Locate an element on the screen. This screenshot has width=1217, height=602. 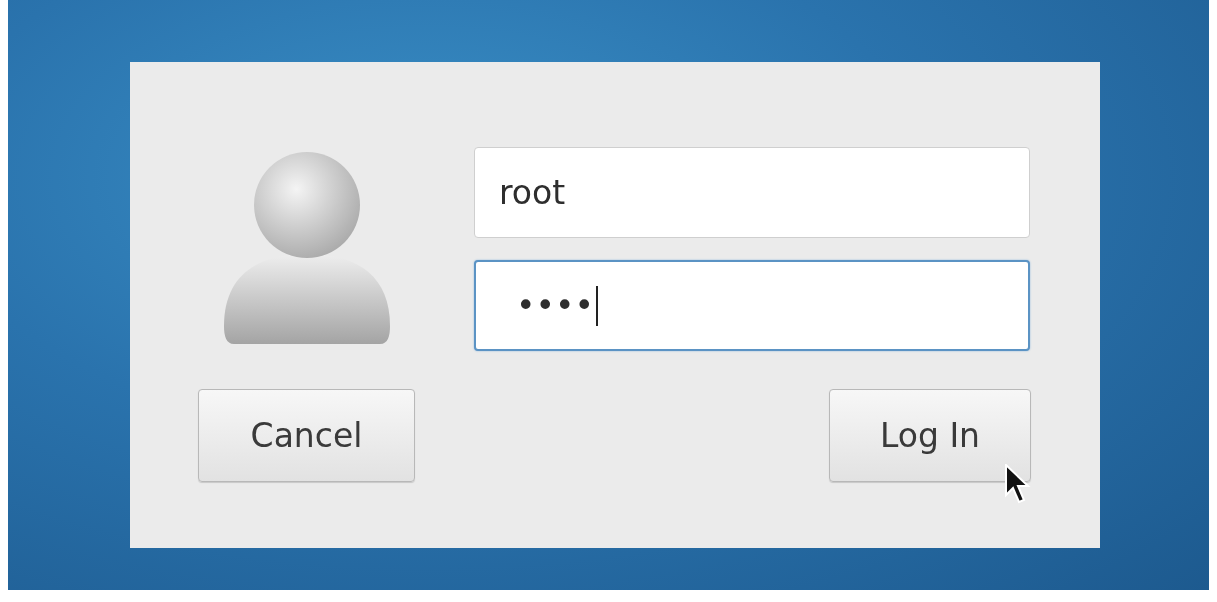
text-caret is located at coordinates (596, 305).